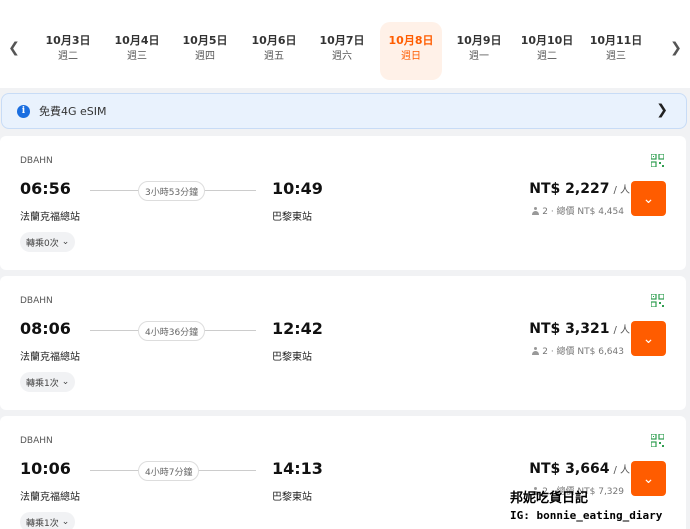 The width and height of the screenshot is (690, 529). Describe the element at coordinates (583, 352) in the screenshot. I see `passenger-total-label: 2 · 總價 NT$ 6,643` at that location.